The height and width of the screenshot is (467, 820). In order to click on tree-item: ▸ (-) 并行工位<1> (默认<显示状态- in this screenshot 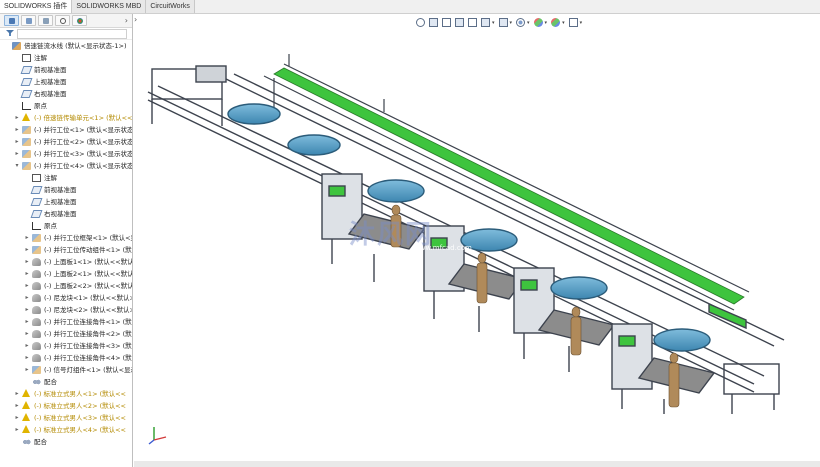, I will do `click(66, 130)`.